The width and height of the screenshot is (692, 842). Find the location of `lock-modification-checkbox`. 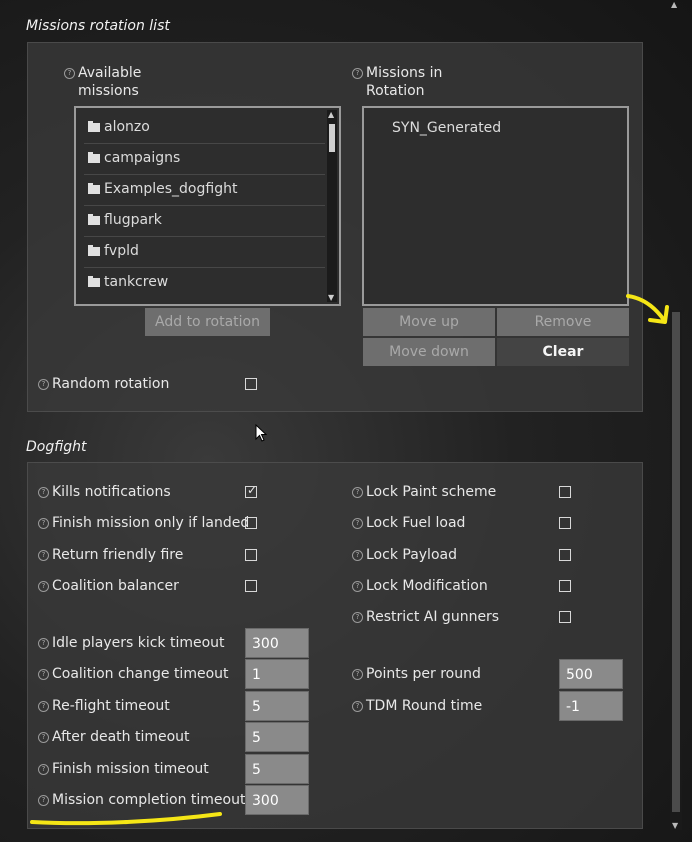

lock-modification-checkbox is located at coordinates (565, 586).